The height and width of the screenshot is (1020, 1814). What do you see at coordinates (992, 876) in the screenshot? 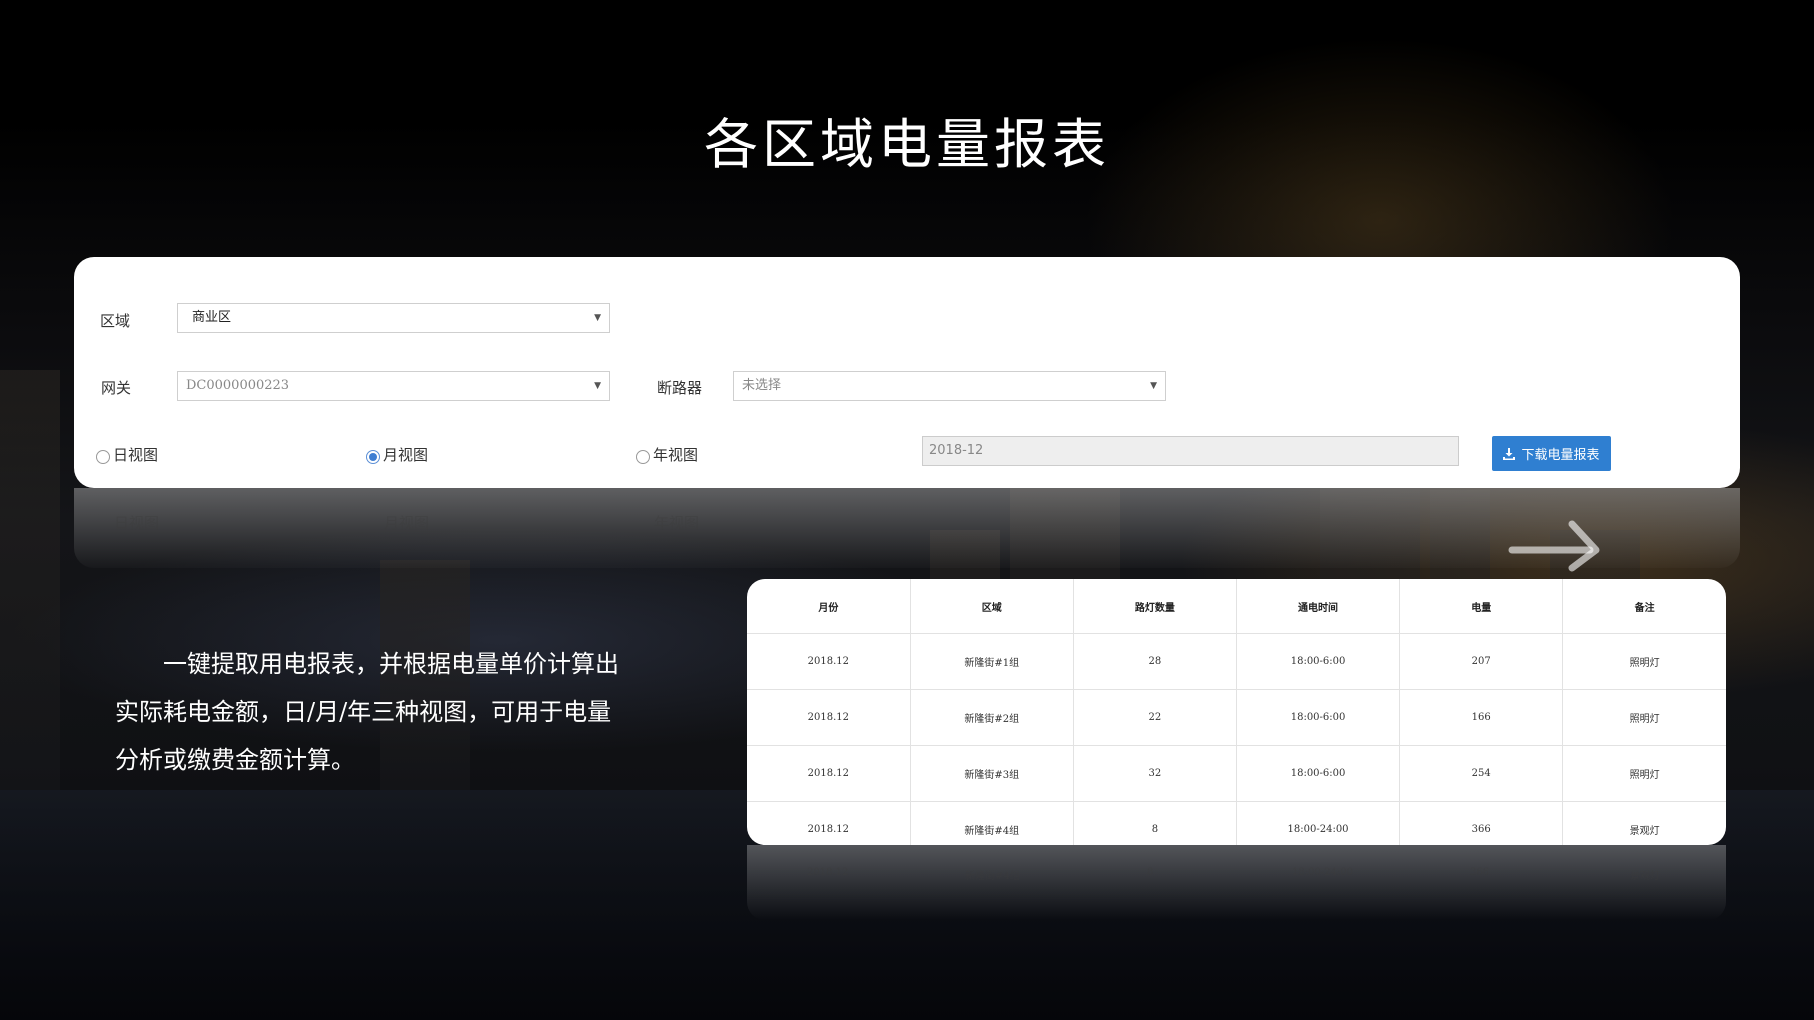
I see `reflection-cell: 新隆街#4组` at bounding box center [992, 876].